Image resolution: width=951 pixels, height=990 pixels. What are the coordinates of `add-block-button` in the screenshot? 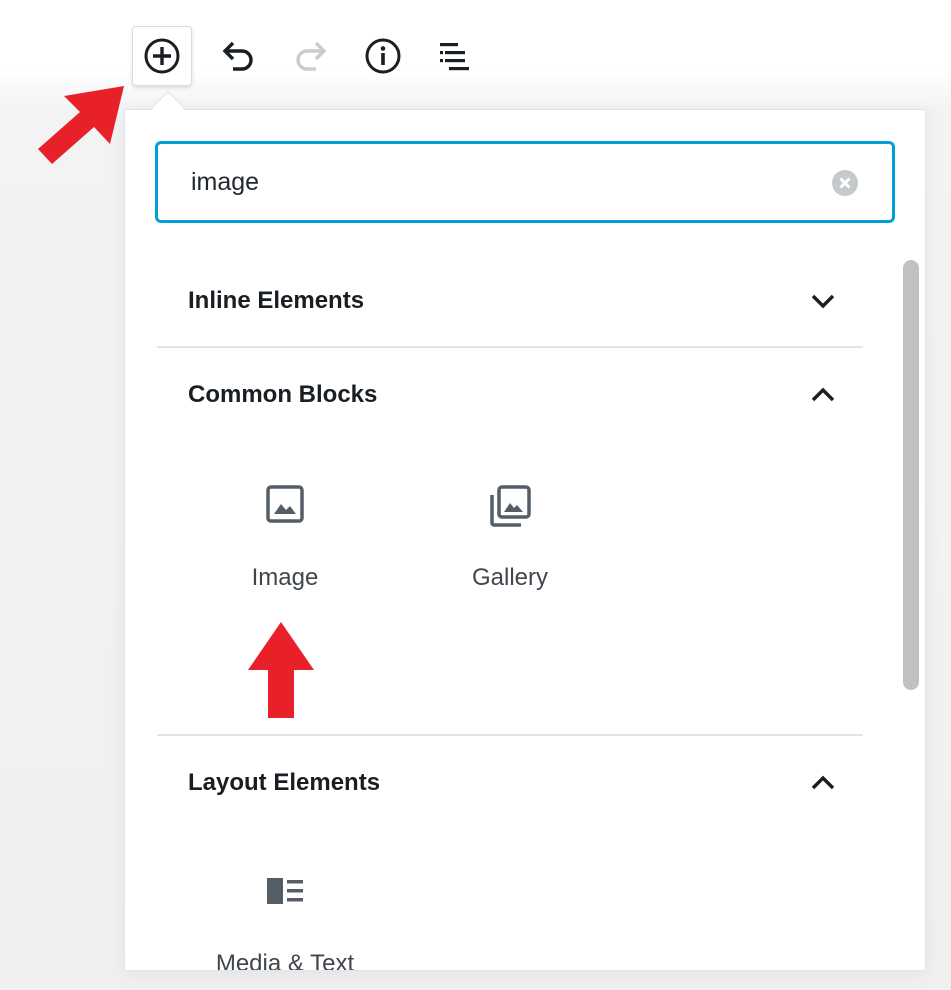 It's located at (162, 56).